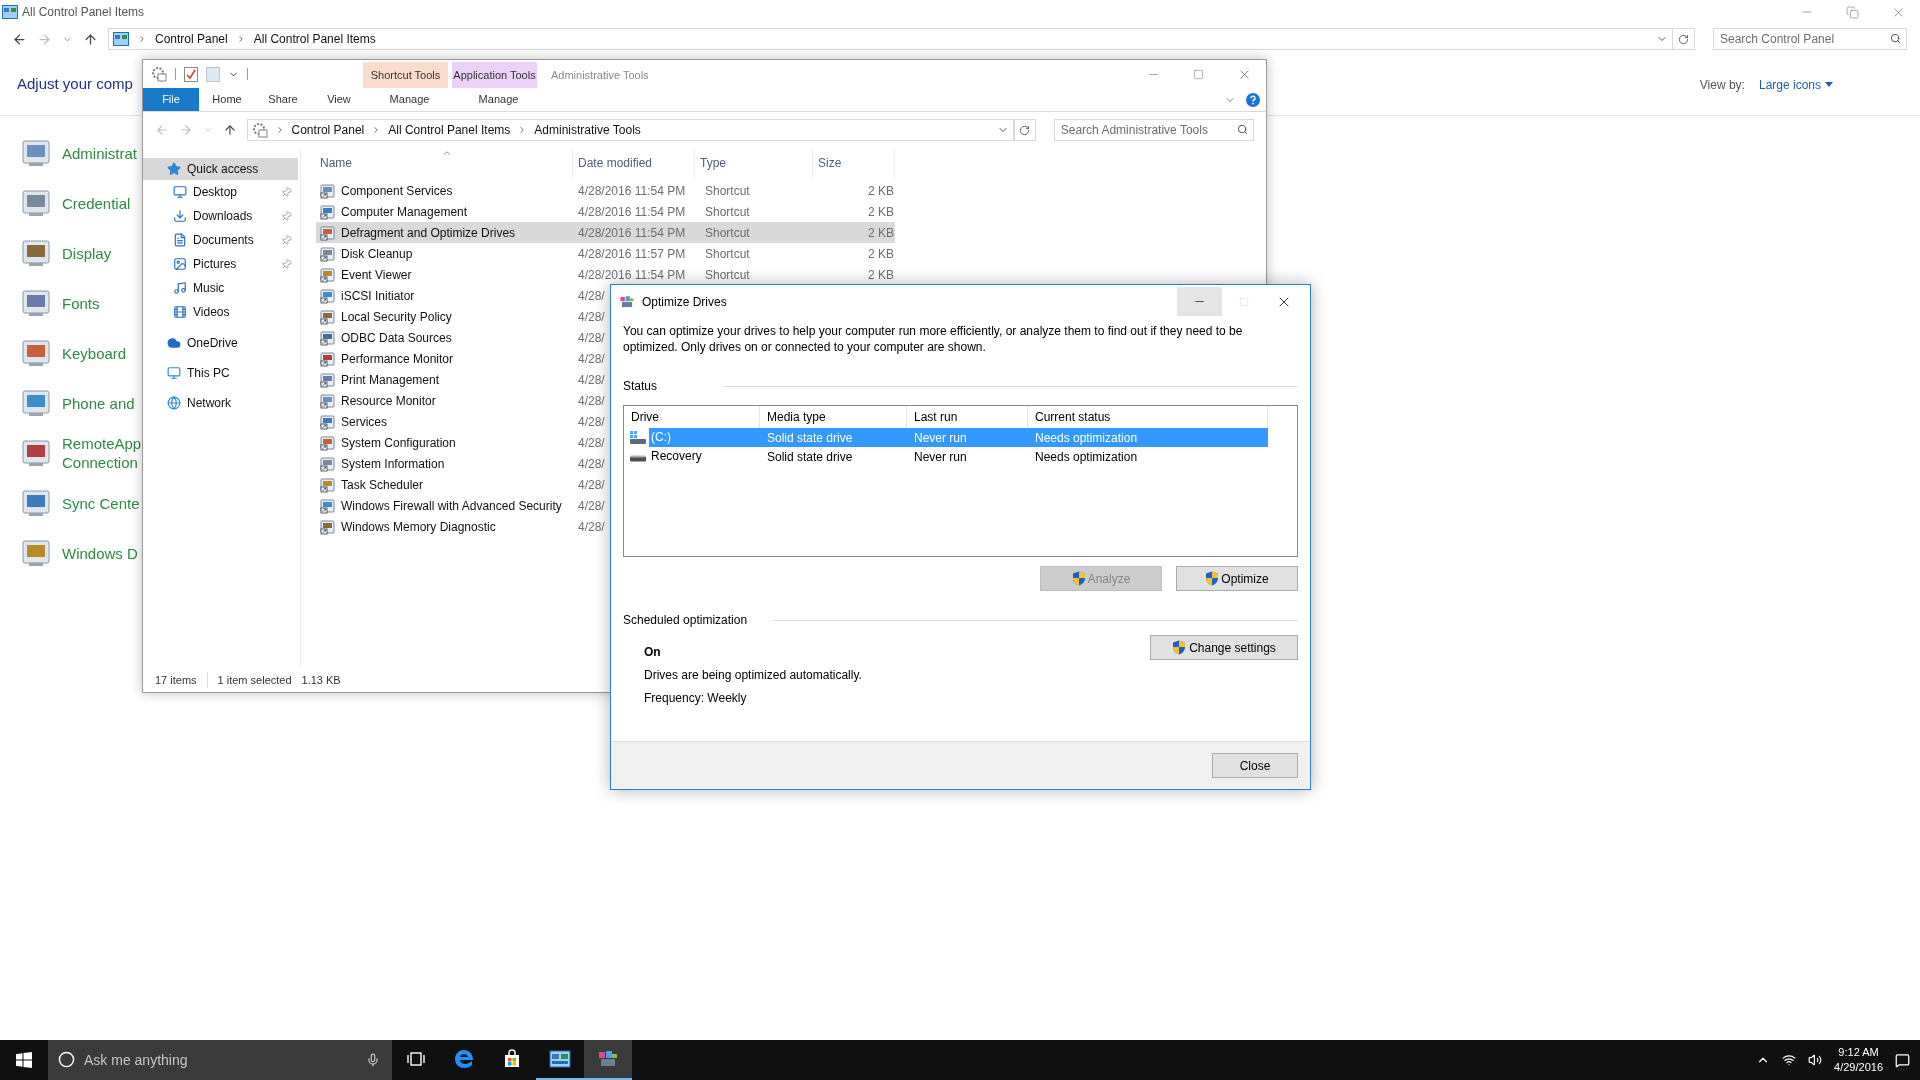  I want to click on nav-item: OneDrive, so click(220, 343).